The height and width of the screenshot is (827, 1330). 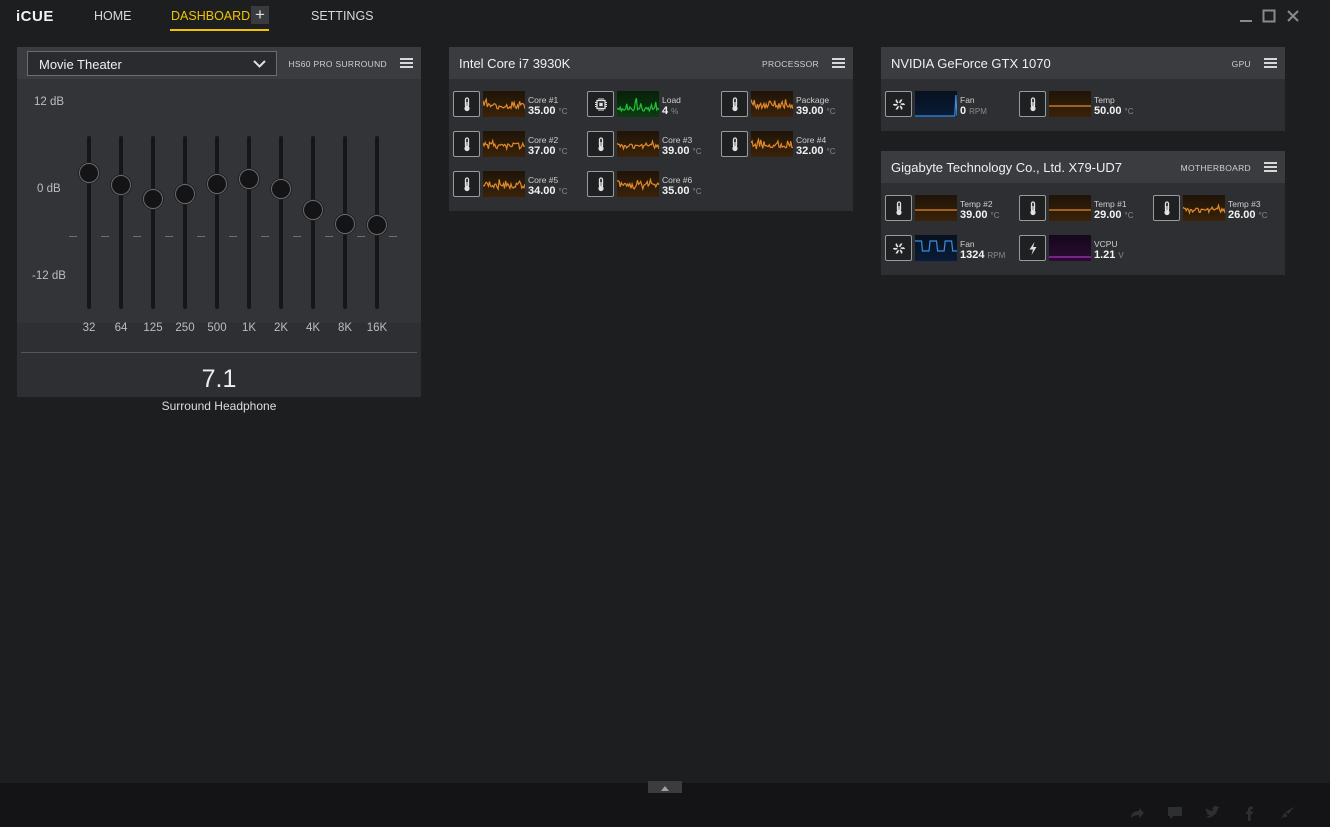 I want to click on motherboard-menu-icon, so click(x=1270, y=167).